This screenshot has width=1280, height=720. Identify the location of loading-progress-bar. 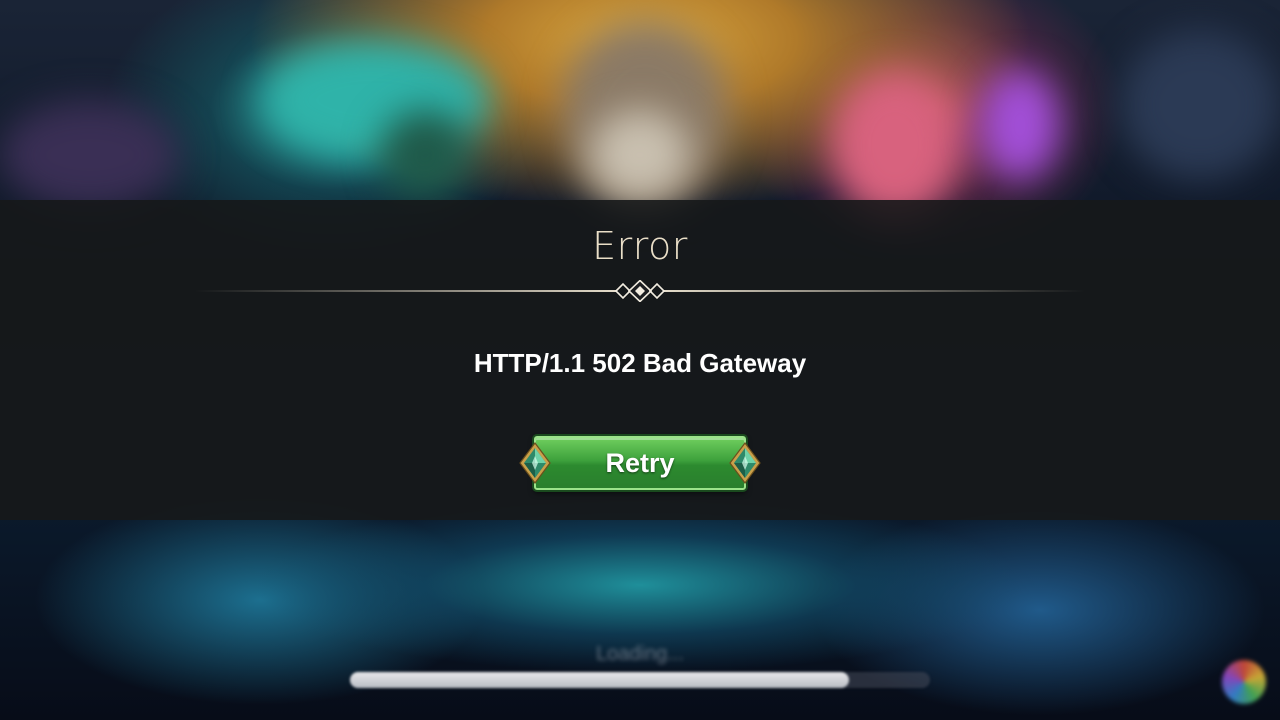
(640, 680).